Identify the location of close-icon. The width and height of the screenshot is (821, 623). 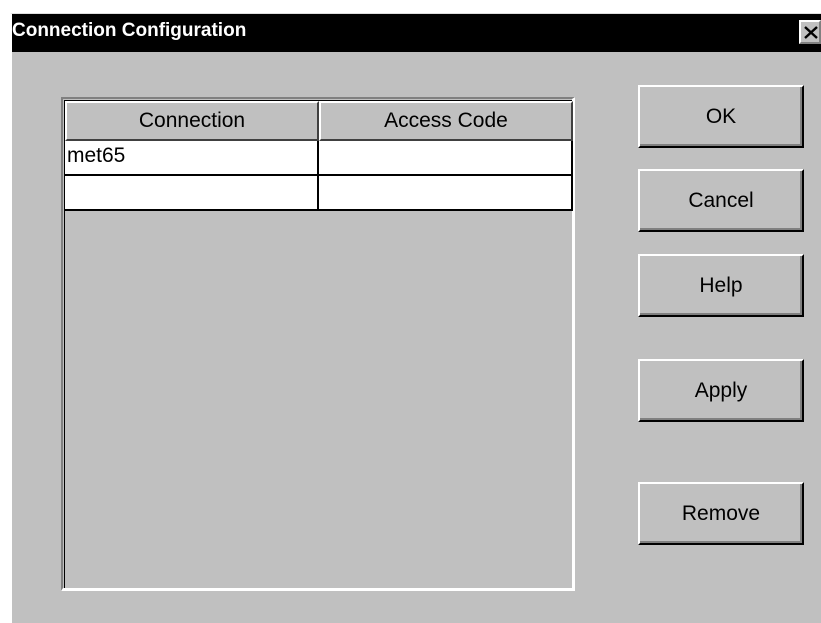
(811, 32).